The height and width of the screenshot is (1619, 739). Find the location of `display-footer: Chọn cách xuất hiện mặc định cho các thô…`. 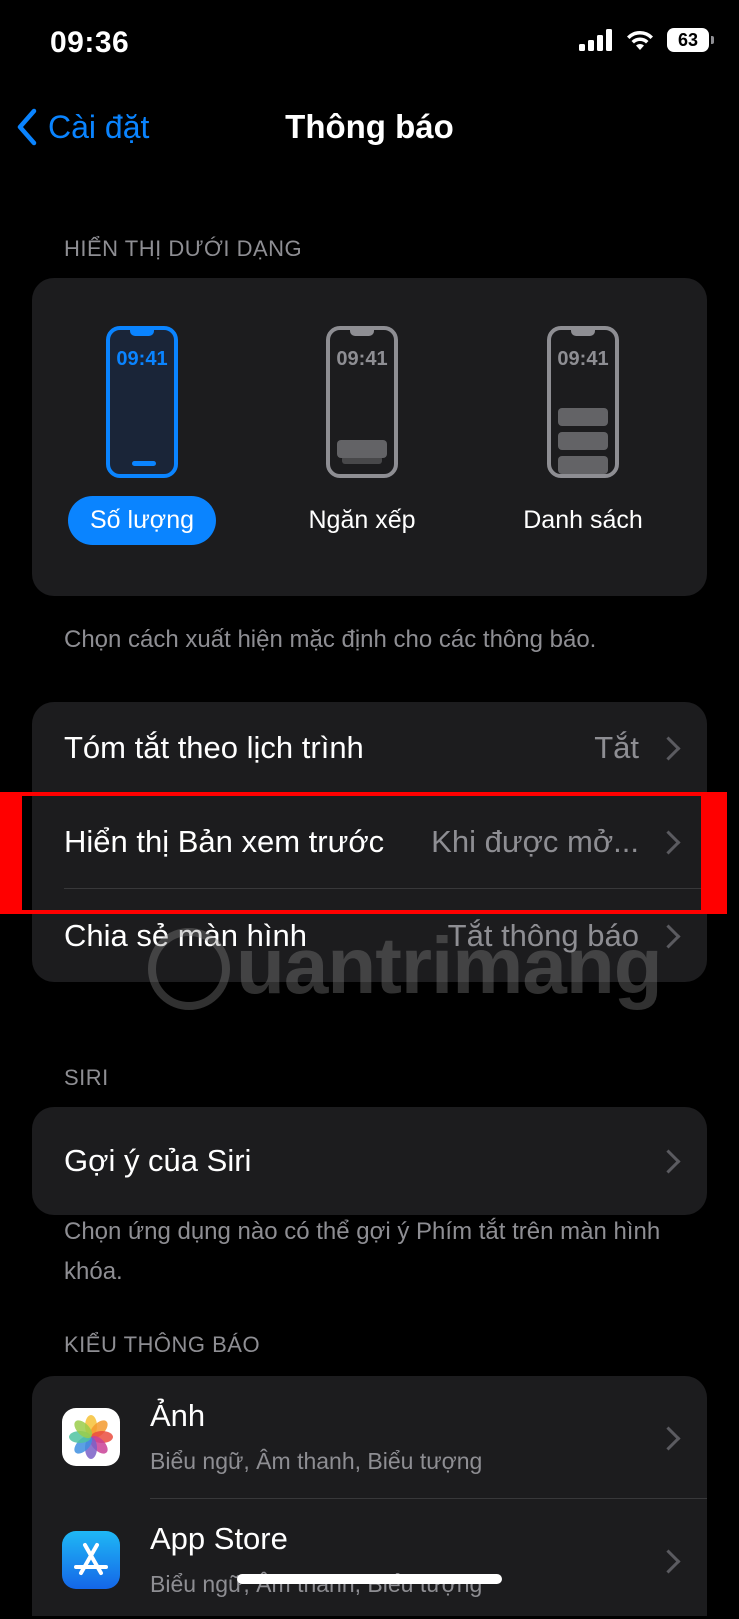

display-footer: Chọn cách xuất hiện mặc định cho các thô… is located at coordinates (330, 639).